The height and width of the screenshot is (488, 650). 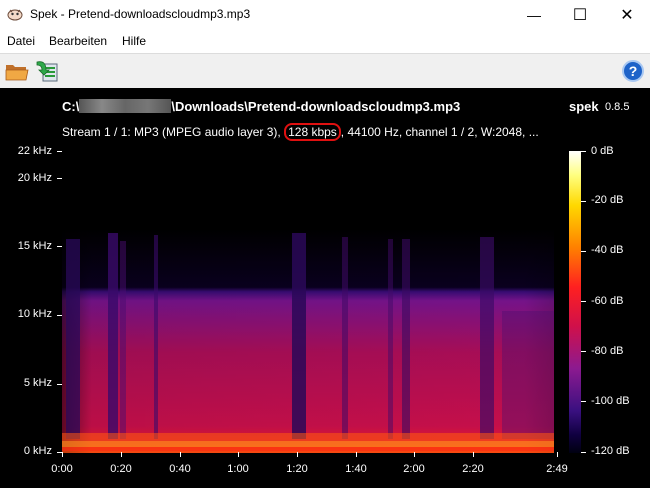 What do you see at coordinates (17, 71) in the screenshot?
I see `folder-open-icon` at bounding box center [17, 71].